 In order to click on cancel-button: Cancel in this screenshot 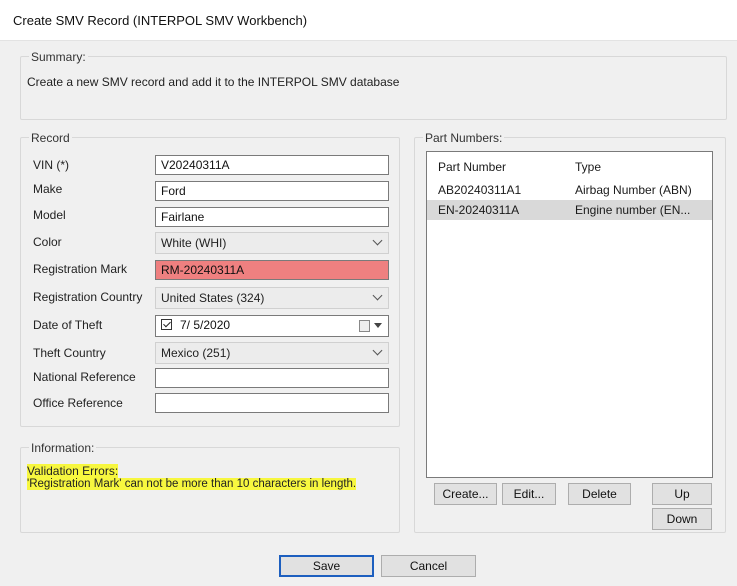, I will do `click(428, 566)`.